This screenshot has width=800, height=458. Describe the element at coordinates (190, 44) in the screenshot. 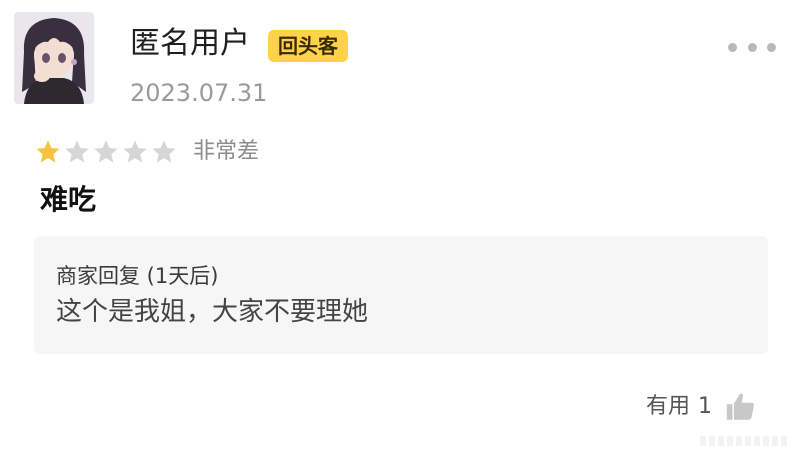

I see `username: 匿名用户` at that location.